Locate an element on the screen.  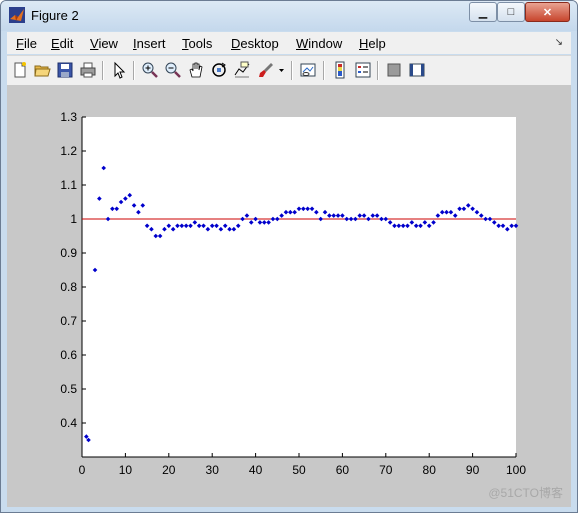
brush-dropdown-icon is located at coordinates (281, 70).